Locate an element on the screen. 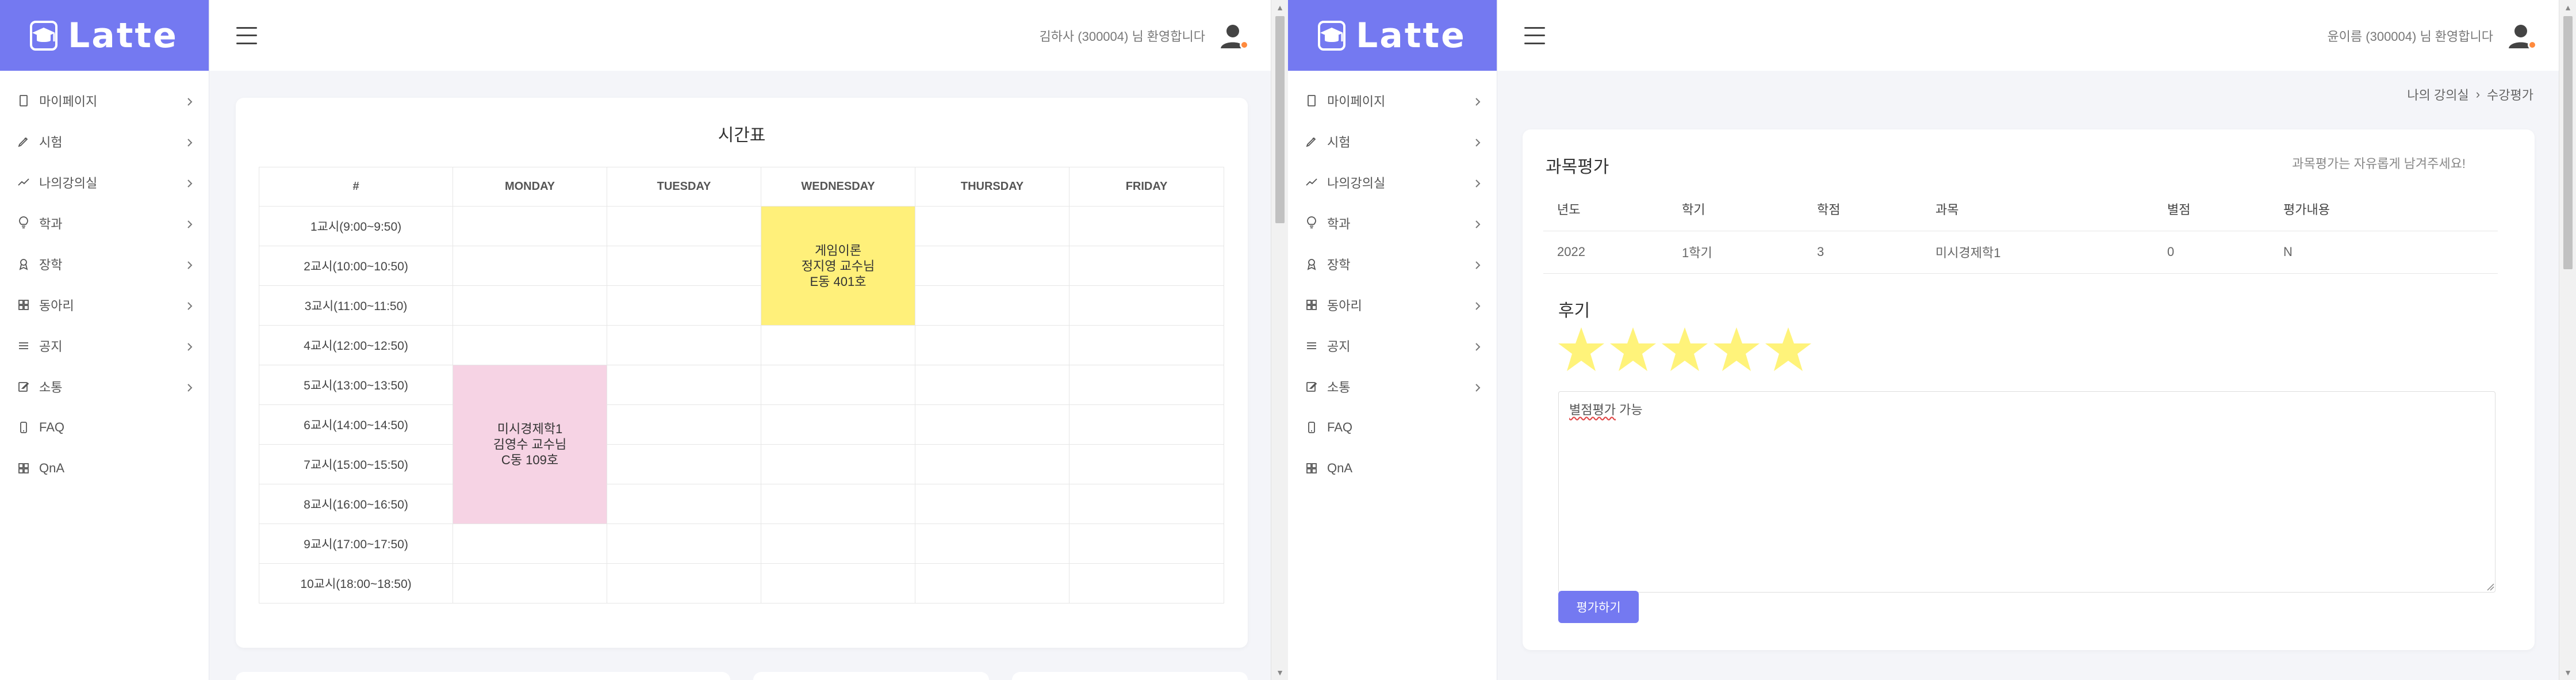 The width and height of the screenshot is (2576, 680). table-row: 9교시(17:00~17:50) is located at coordinates (741, 544).